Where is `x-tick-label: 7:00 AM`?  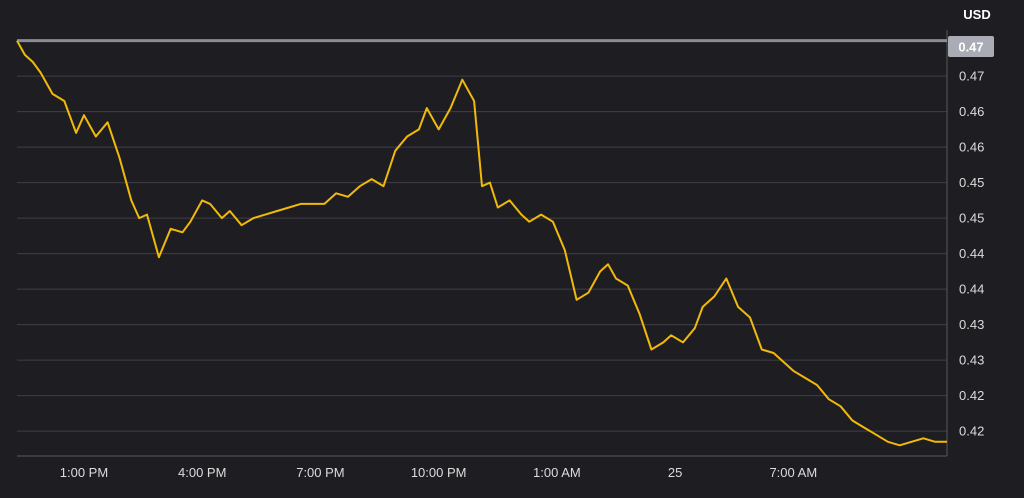
x-tick-label: 7:00 AM is located at coordinates (793, 472).